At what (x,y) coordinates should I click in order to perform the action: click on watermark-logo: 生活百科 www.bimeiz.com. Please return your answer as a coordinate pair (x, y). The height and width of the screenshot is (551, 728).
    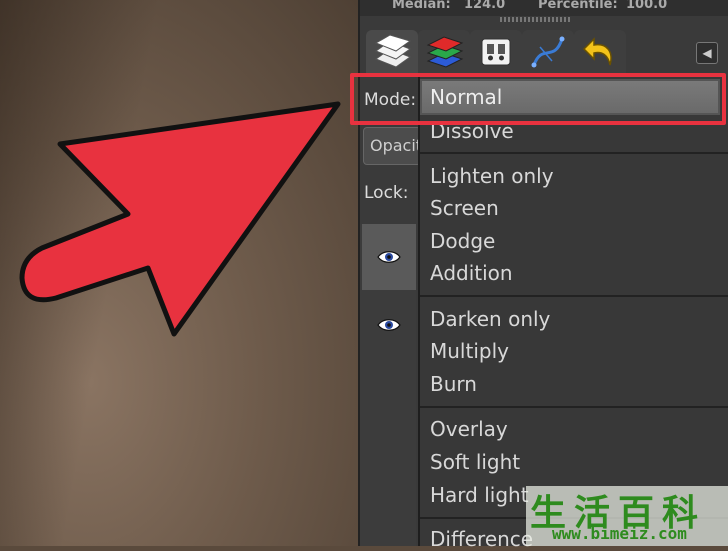
    Looking at the image, I should click on (627, 516).